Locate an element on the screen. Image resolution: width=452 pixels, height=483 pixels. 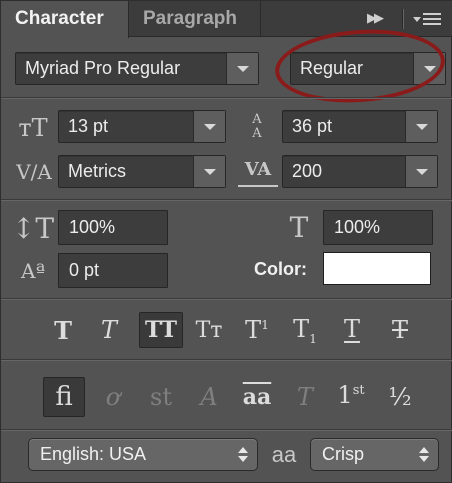
kerning-dropdown: Metrics is located at coordinates (142, 171).